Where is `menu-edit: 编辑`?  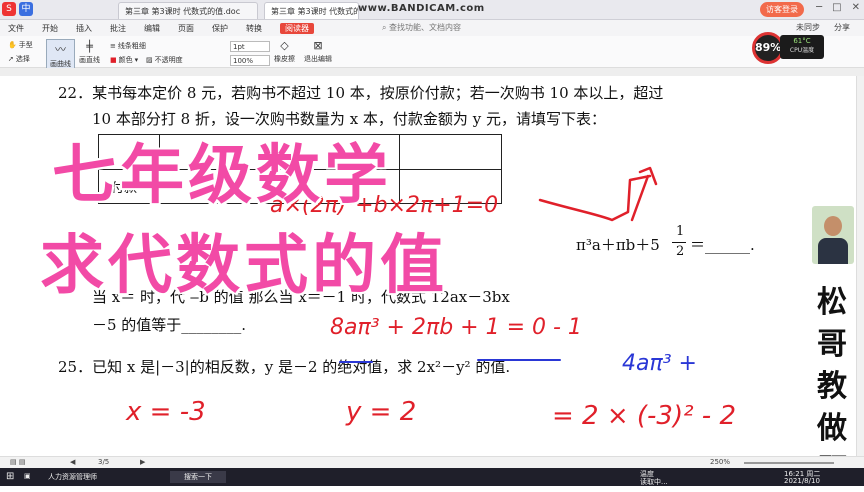
menu-edit: 编辑 is located at coordinates (152, 28).